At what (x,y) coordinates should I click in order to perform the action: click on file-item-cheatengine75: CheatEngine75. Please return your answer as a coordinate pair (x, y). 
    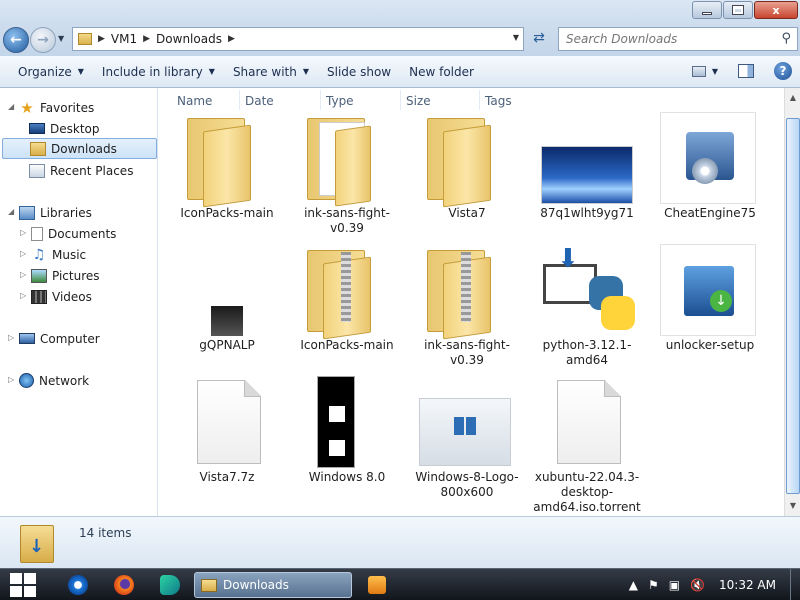
    Looking at the image, I should click on (710, 166).